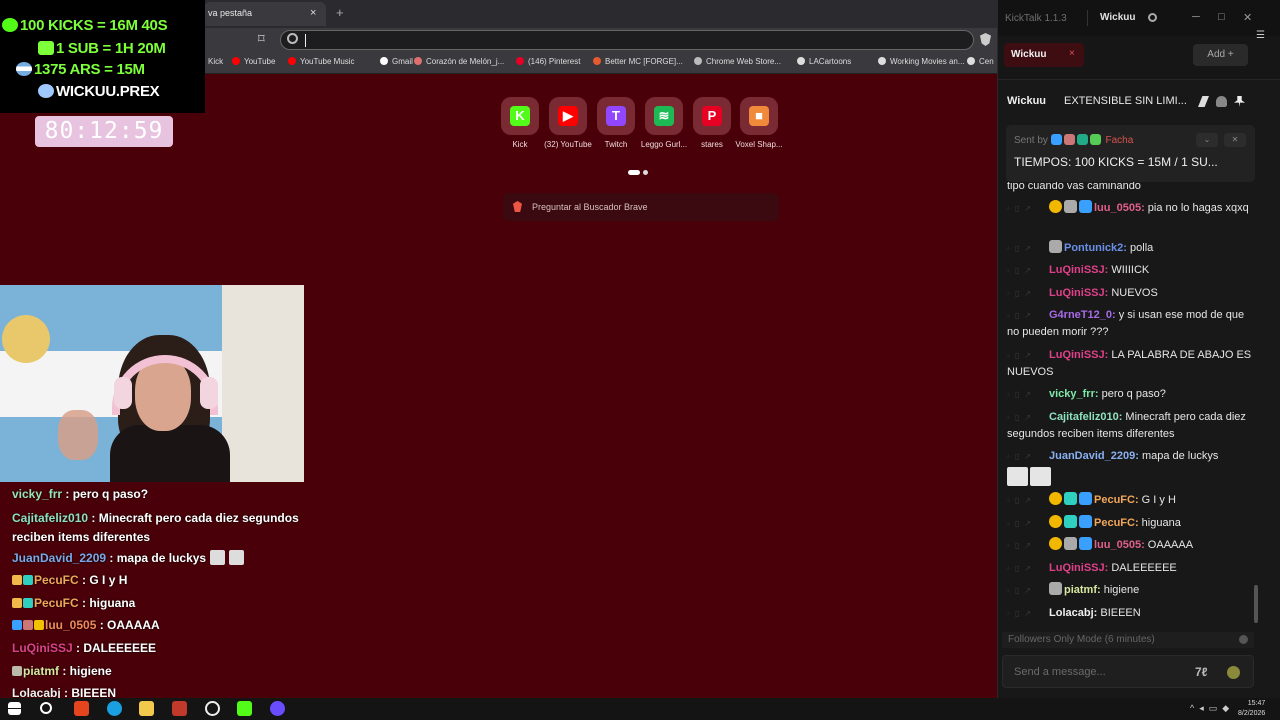 Image resolution: width=1280 pixels, height=720 pixels. What do you see at coordinates (215, 61) in the screenshot?
I see `bookmark-item: Kick` at bounding box center [215, 61].